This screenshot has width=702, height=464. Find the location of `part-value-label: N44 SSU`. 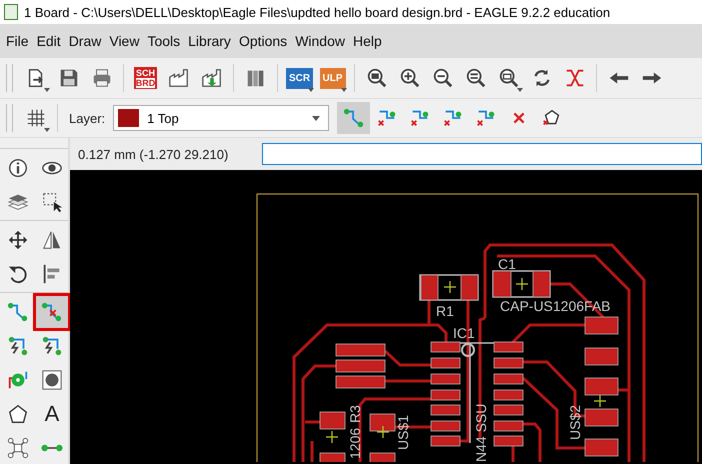

part-value-label: N44 SSU is located at coordinates (481, 433).